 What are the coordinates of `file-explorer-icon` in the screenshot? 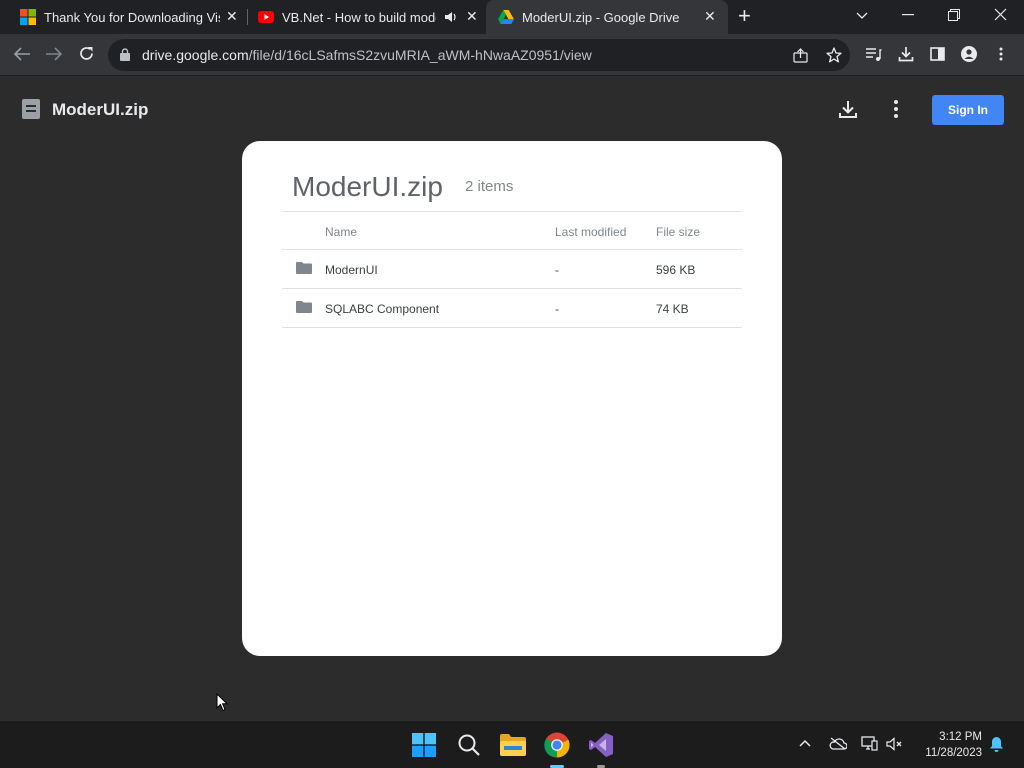 It's located at (513, 745).